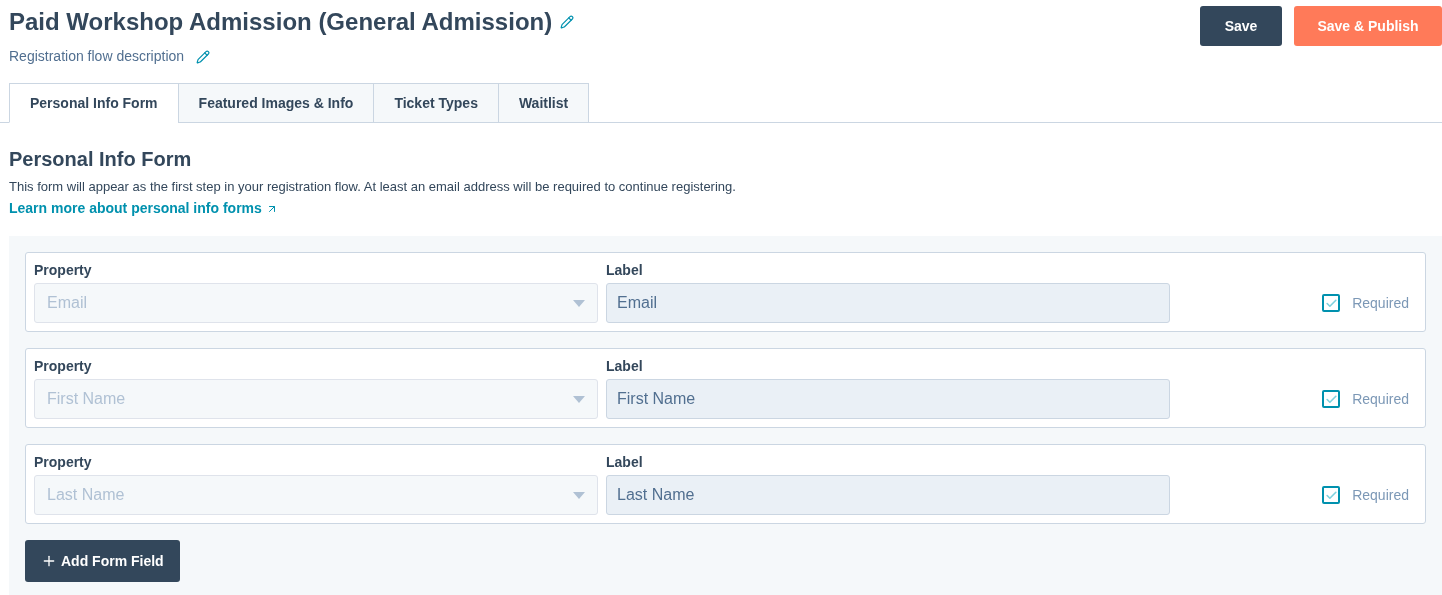  What do you see at coordinates (101, 159) in the screenshot?
I see `section-title: Personal Info Form` at bounding box center [101, 159].